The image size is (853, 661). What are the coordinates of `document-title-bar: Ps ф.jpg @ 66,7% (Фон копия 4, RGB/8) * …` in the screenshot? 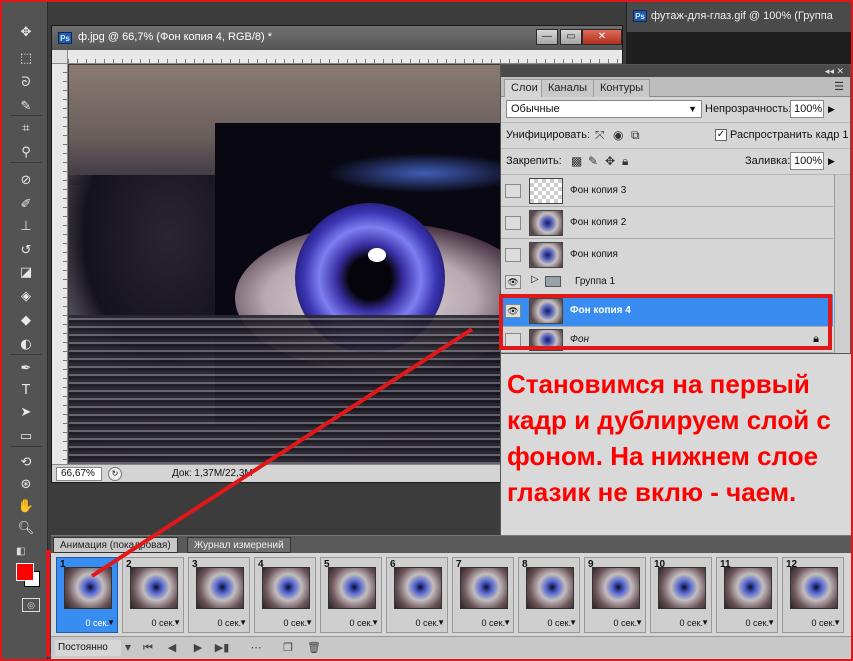 It's located at (337, 38).